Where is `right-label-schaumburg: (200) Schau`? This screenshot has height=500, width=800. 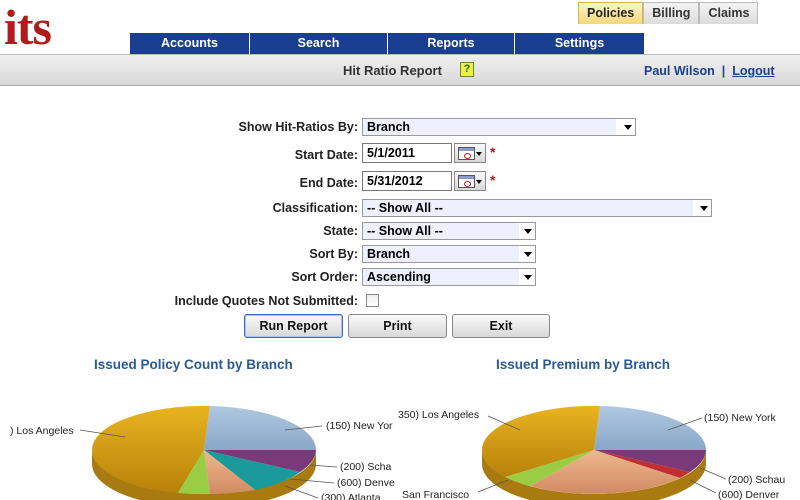
right-label-schaumburg: (200) Schau is located at coordinates (756, 480).